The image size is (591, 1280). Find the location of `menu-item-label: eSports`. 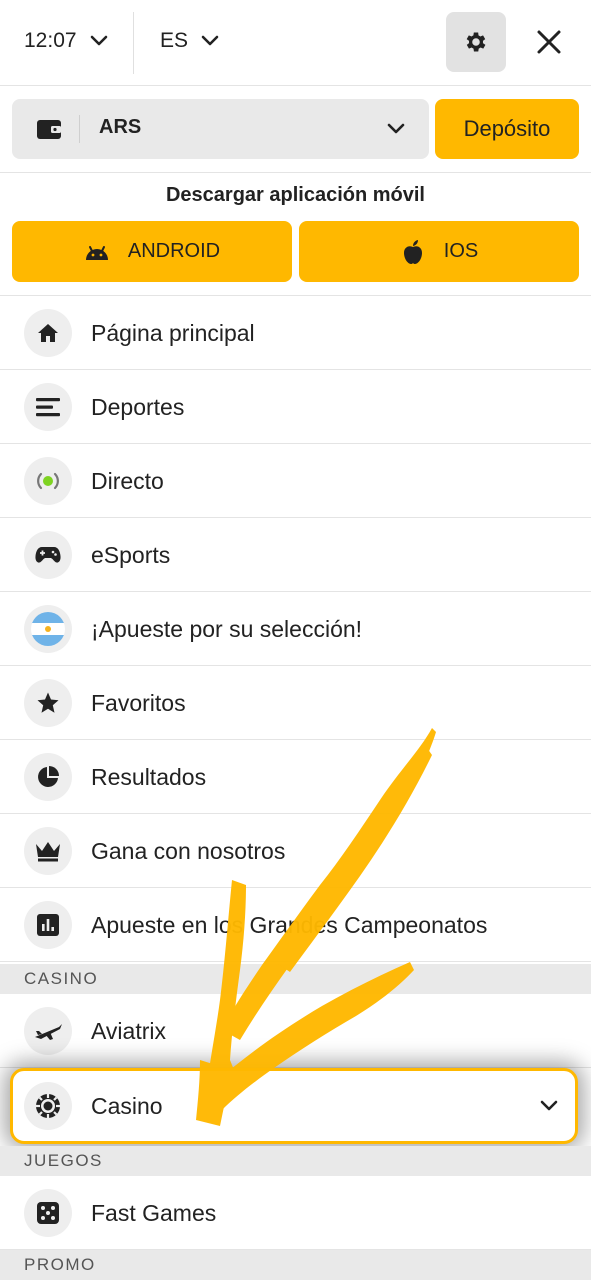

menu-item-label: eSports is located at coordinates (131, 555).